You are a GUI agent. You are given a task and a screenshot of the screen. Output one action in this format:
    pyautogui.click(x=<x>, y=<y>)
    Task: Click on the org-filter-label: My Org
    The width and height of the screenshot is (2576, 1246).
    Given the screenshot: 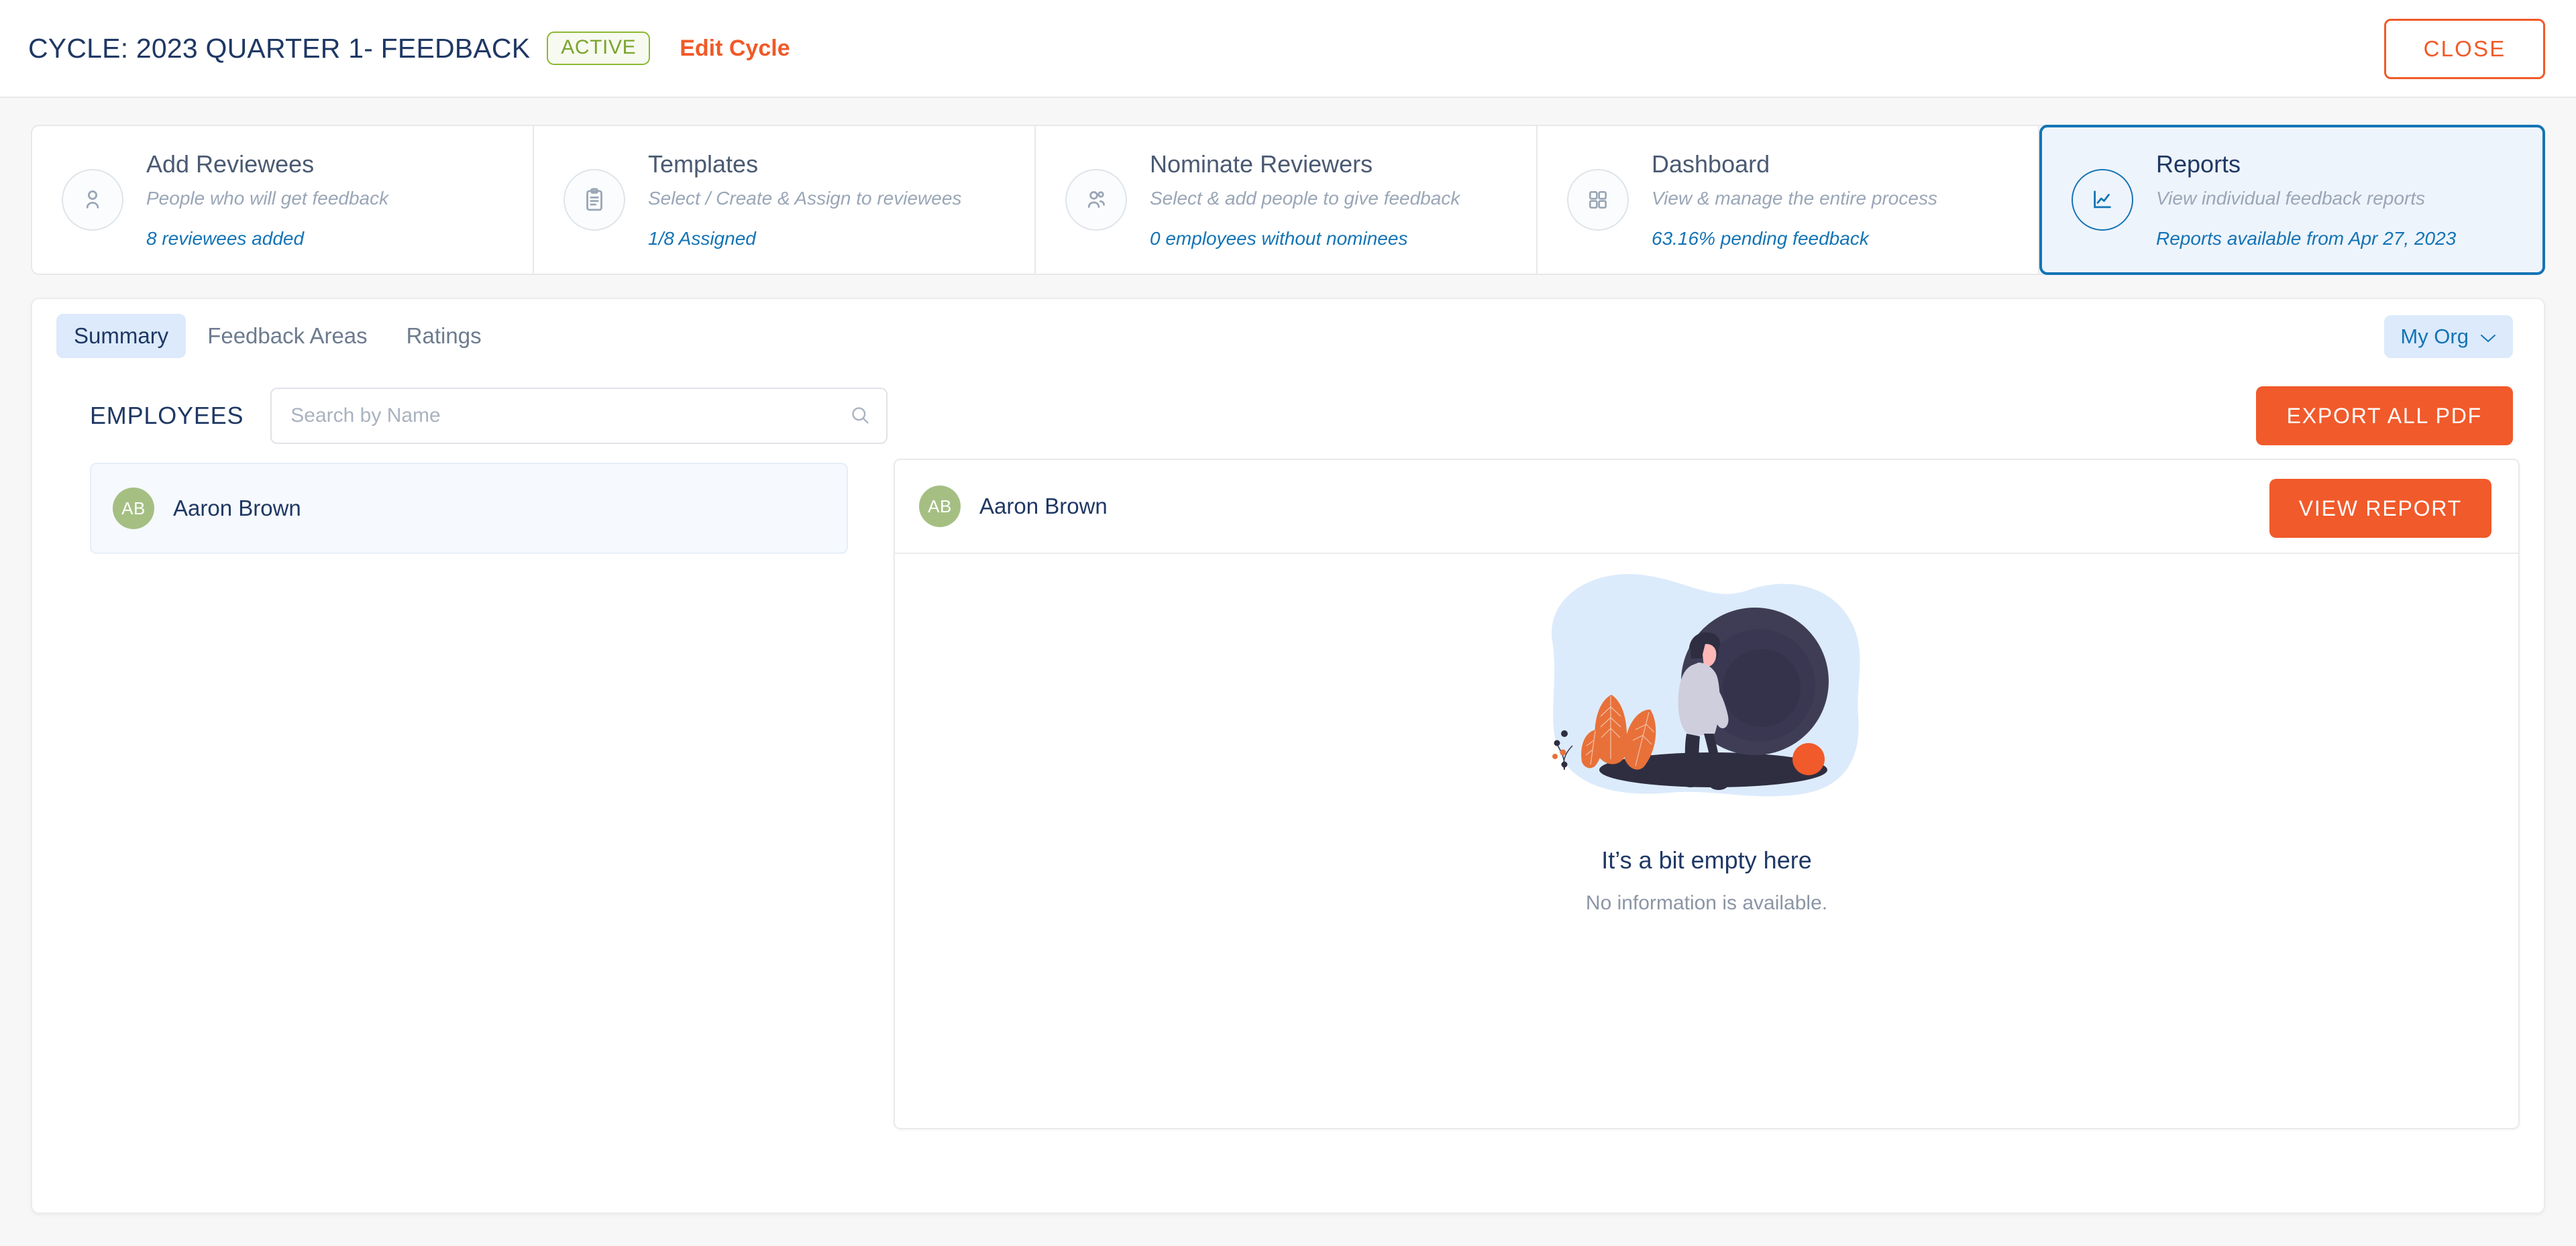 What is the action you would take?
    pyautogui.click(x=2434, y=336)
    